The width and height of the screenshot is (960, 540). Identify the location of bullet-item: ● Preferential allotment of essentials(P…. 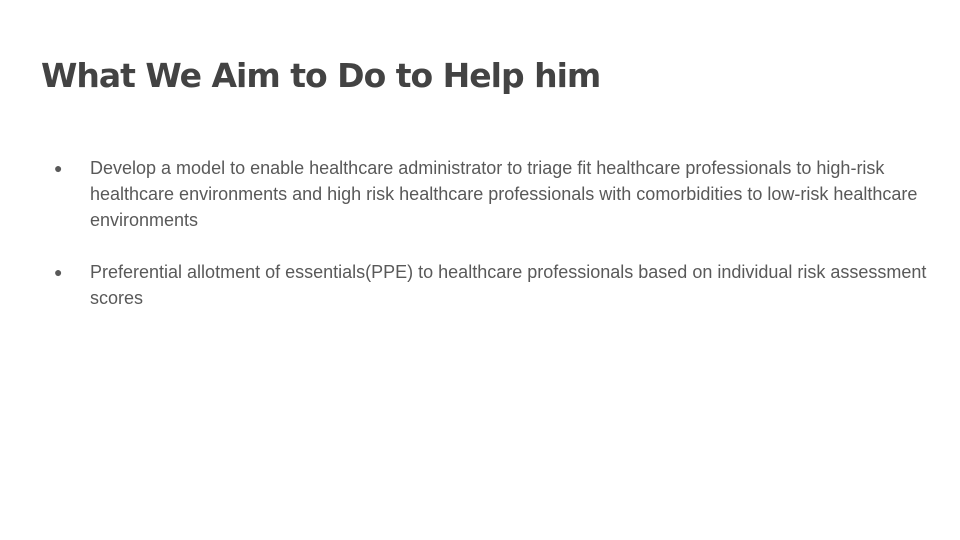
(494, 285).